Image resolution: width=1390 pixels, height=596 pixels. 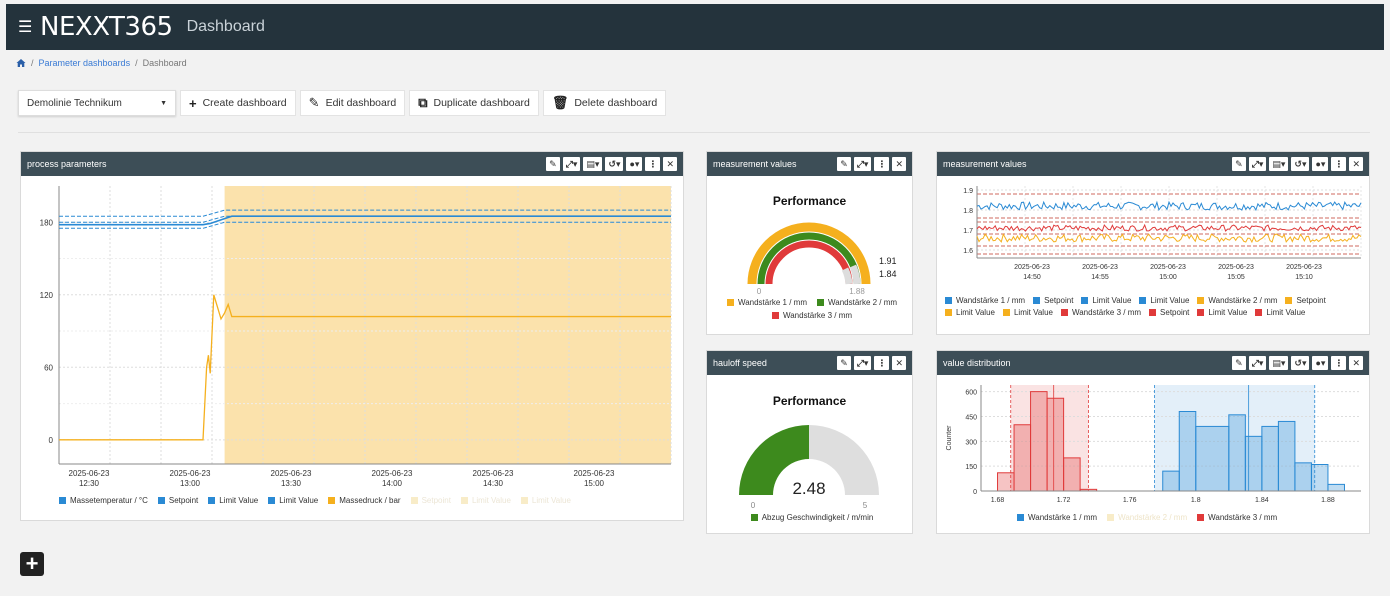 I want to click on panel-header: process parameters ✎ ⤢▾ ▤▾ ↺▾ ●▾ ⋮ ✕, so click(x=352, y=164).